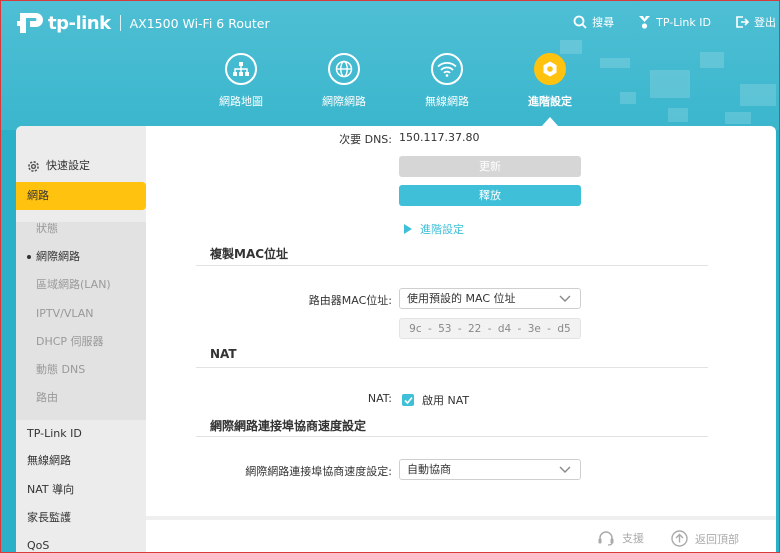 Image resolution: width=780 pixels, height=553 pixels. Describe the element at coordinates (490, 469) in the screenshot. I see `speed-select: 自動協商` at that location.